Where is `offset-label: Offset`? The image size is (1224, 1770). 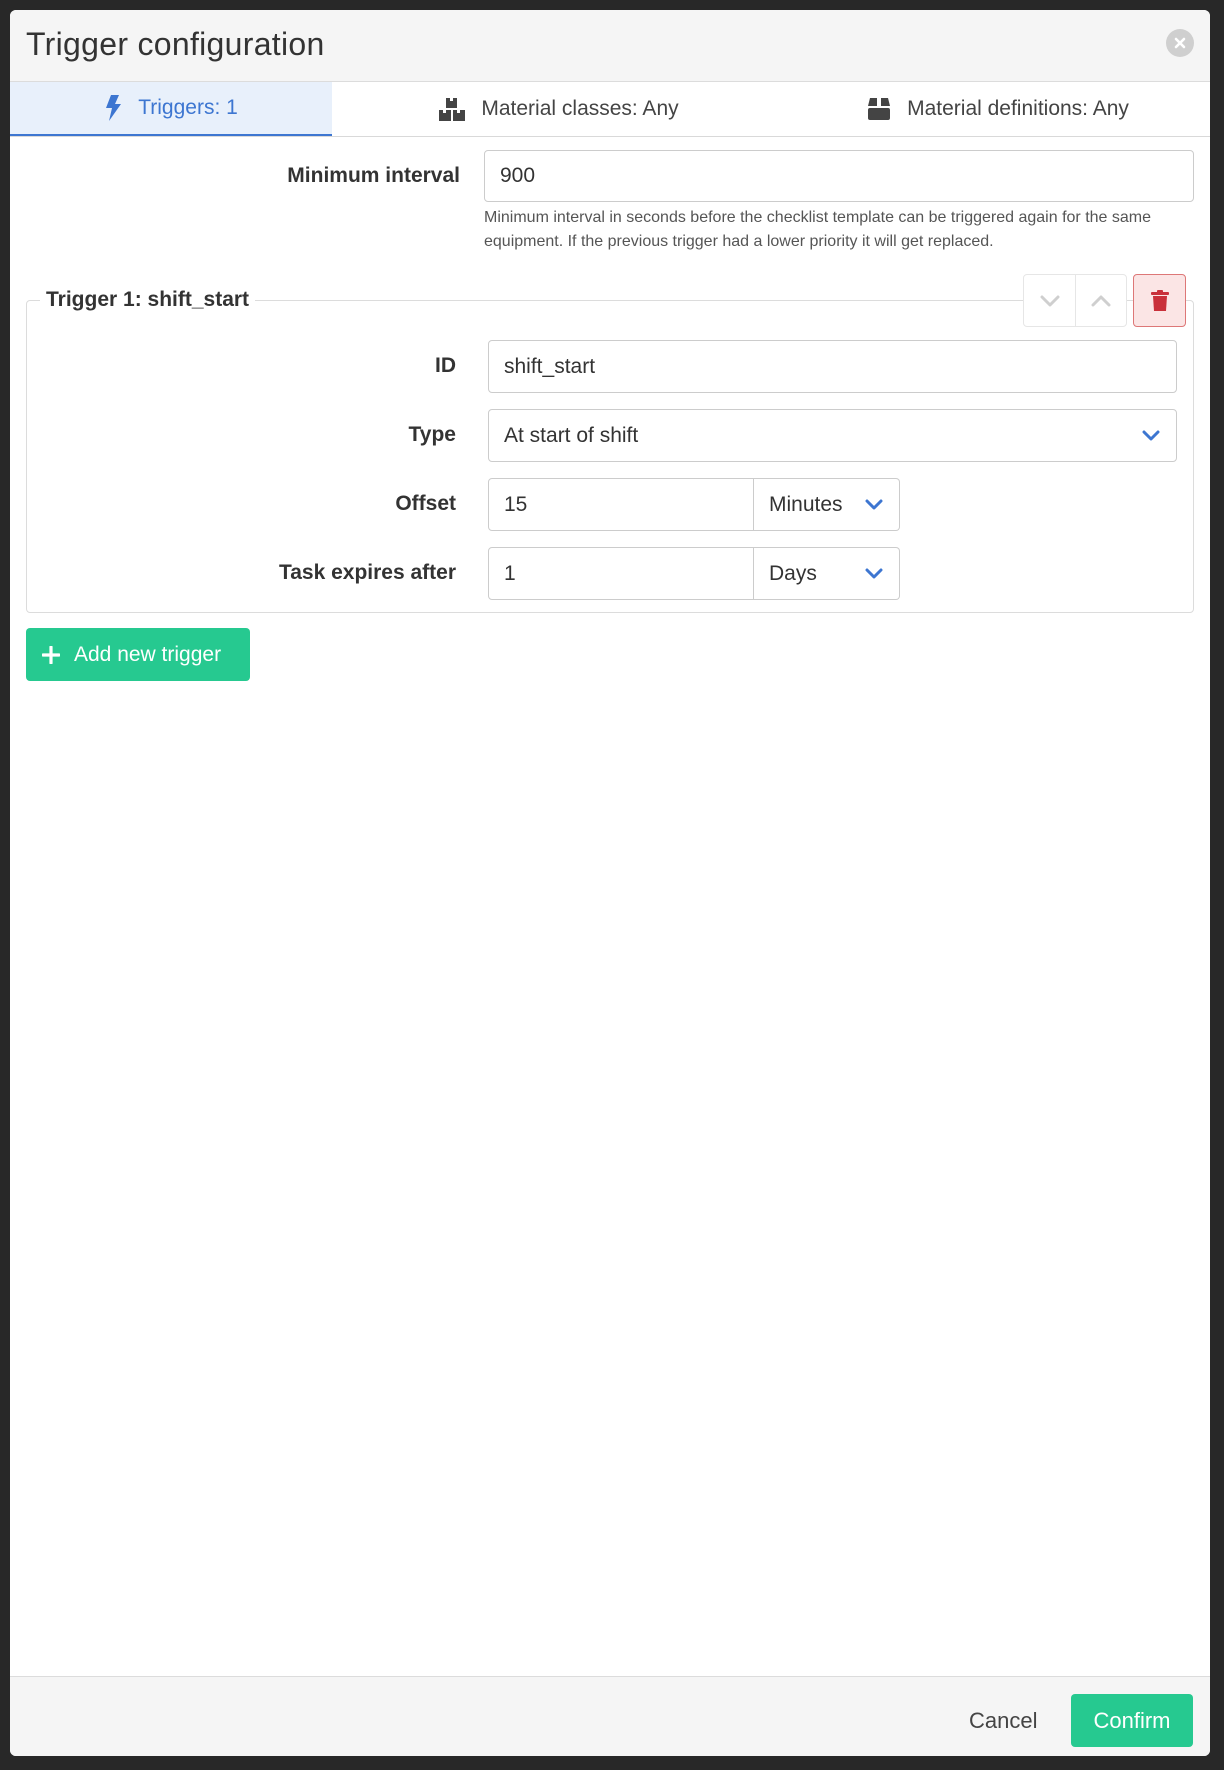 offset-label: Offset is located at coordinates (425, 503).